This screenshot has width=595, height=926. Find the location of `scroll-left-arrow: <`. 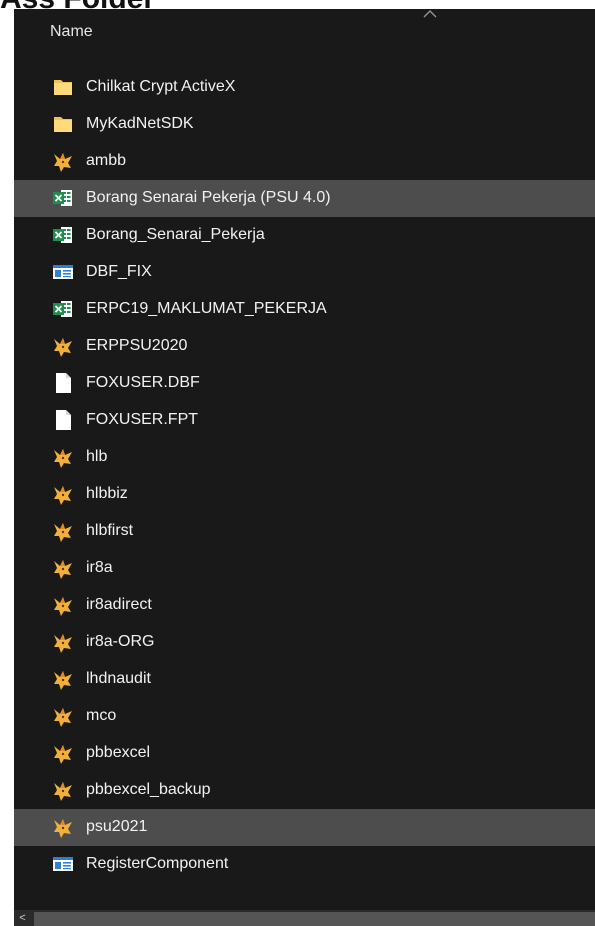

scroll-left-arrow: < is located at coordinates (22, 918).